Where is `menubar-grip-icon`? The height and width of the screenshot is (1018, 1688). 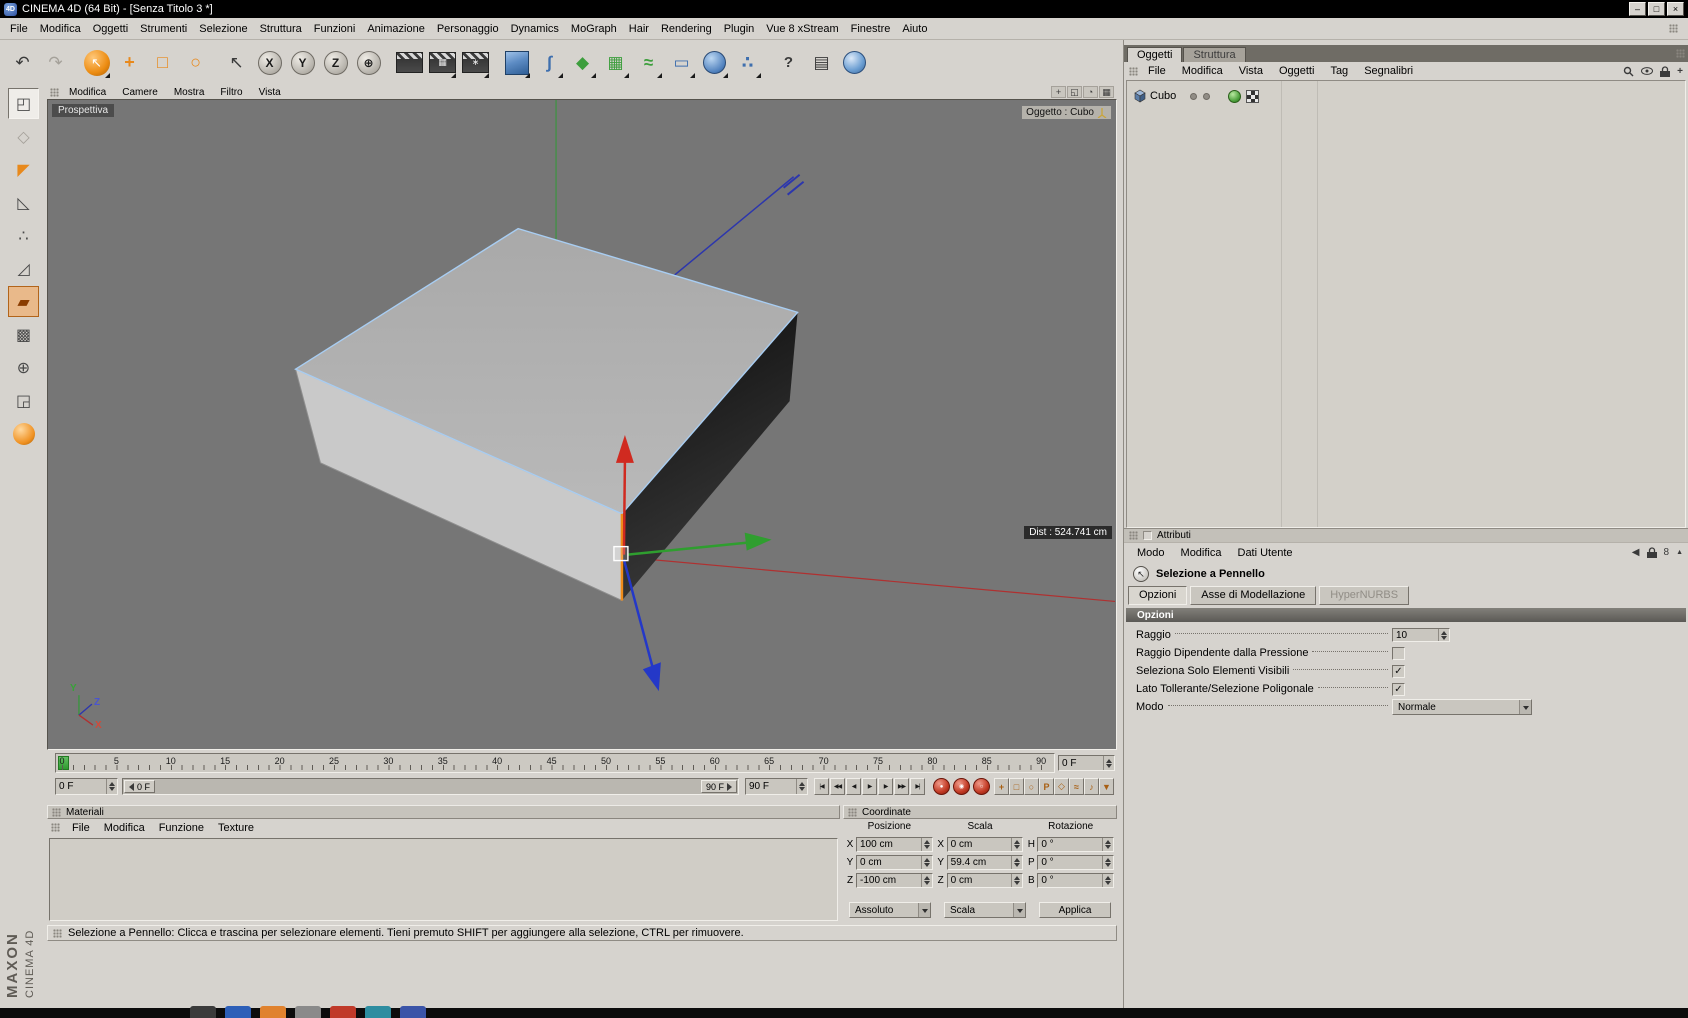 menubar-grip-icon is located at coordinates (1673, 28).